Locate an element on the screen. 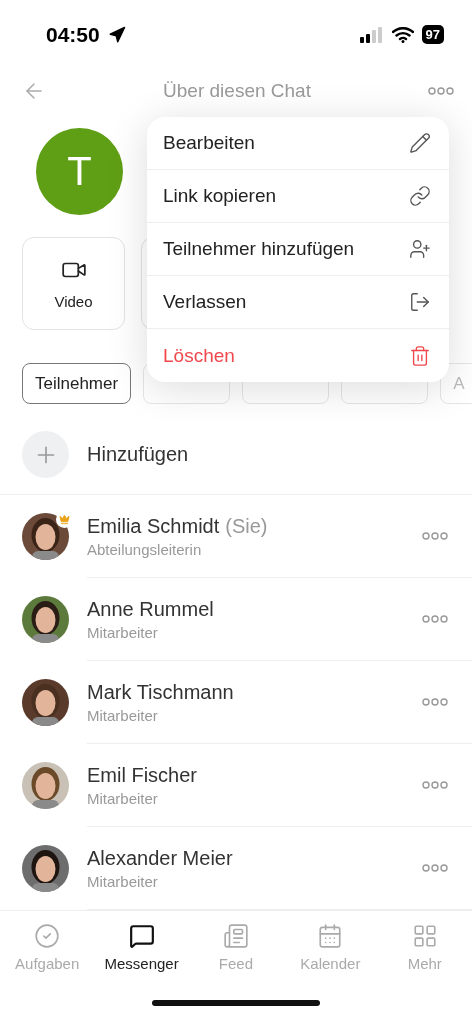  menu-item: Verlassen is located at coordinates (298, 303).